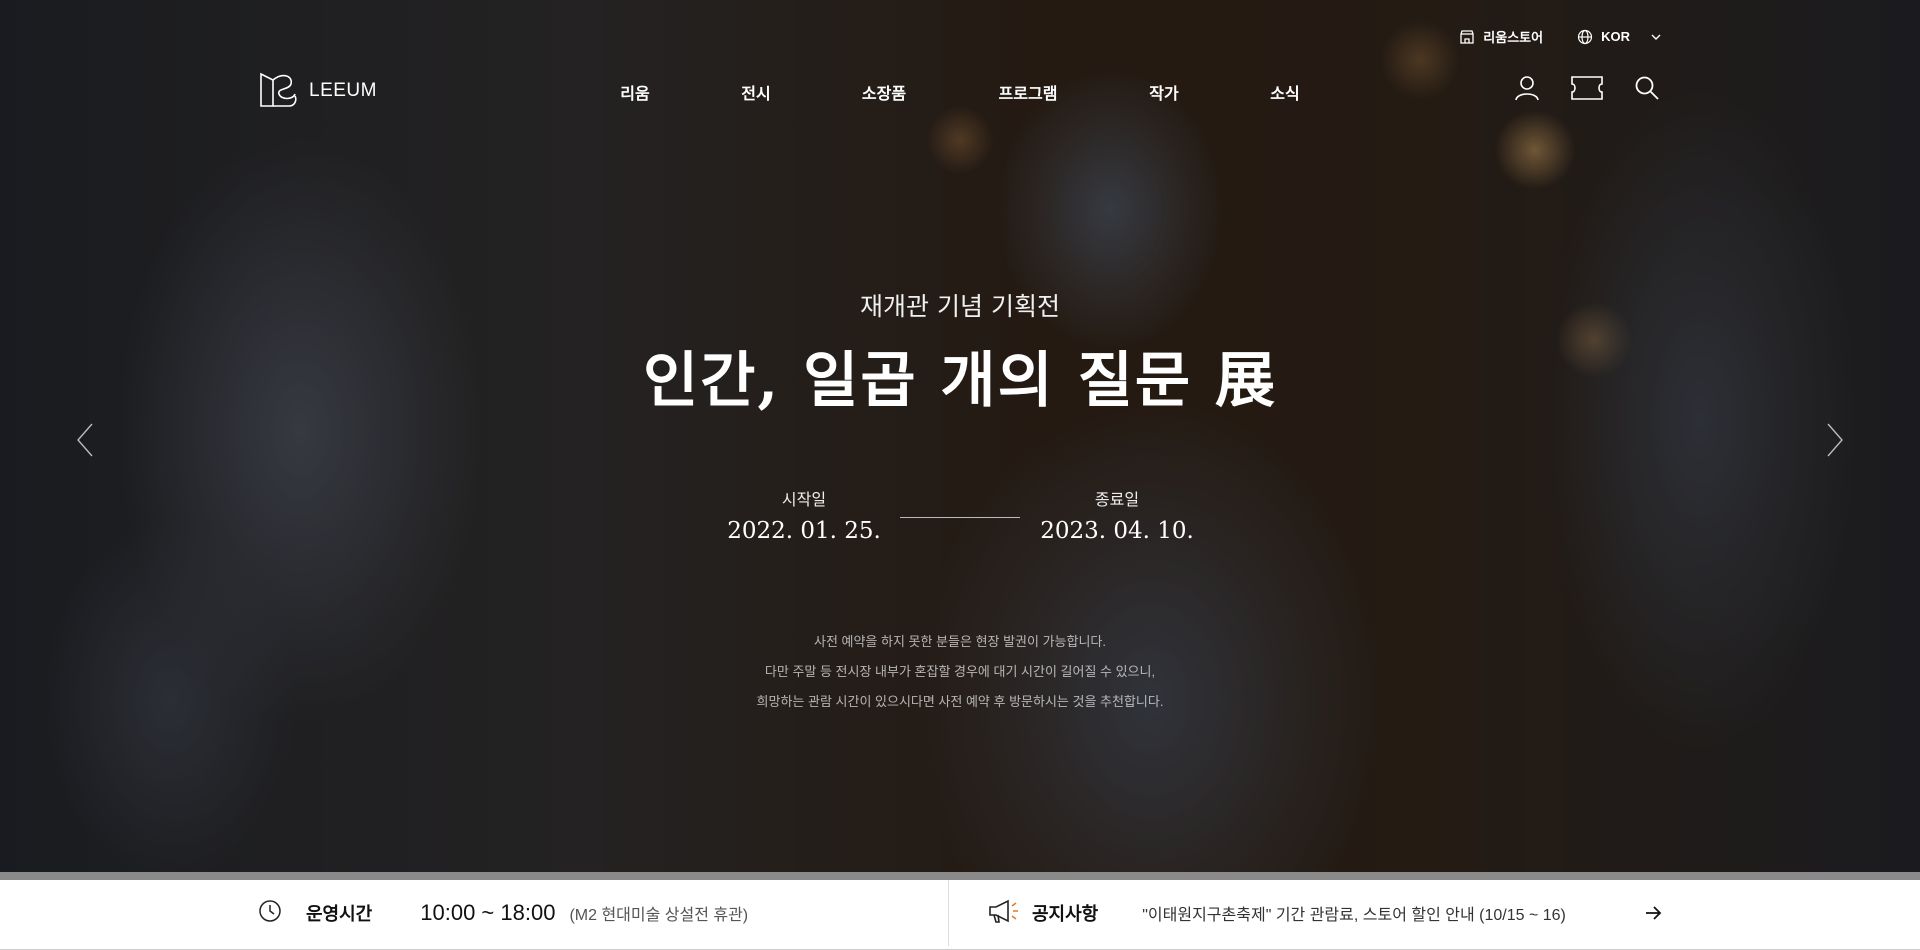 This screenshot has width=1920, height=950. I want to click on nav-item-collection: 소장품, so click(884, 92).